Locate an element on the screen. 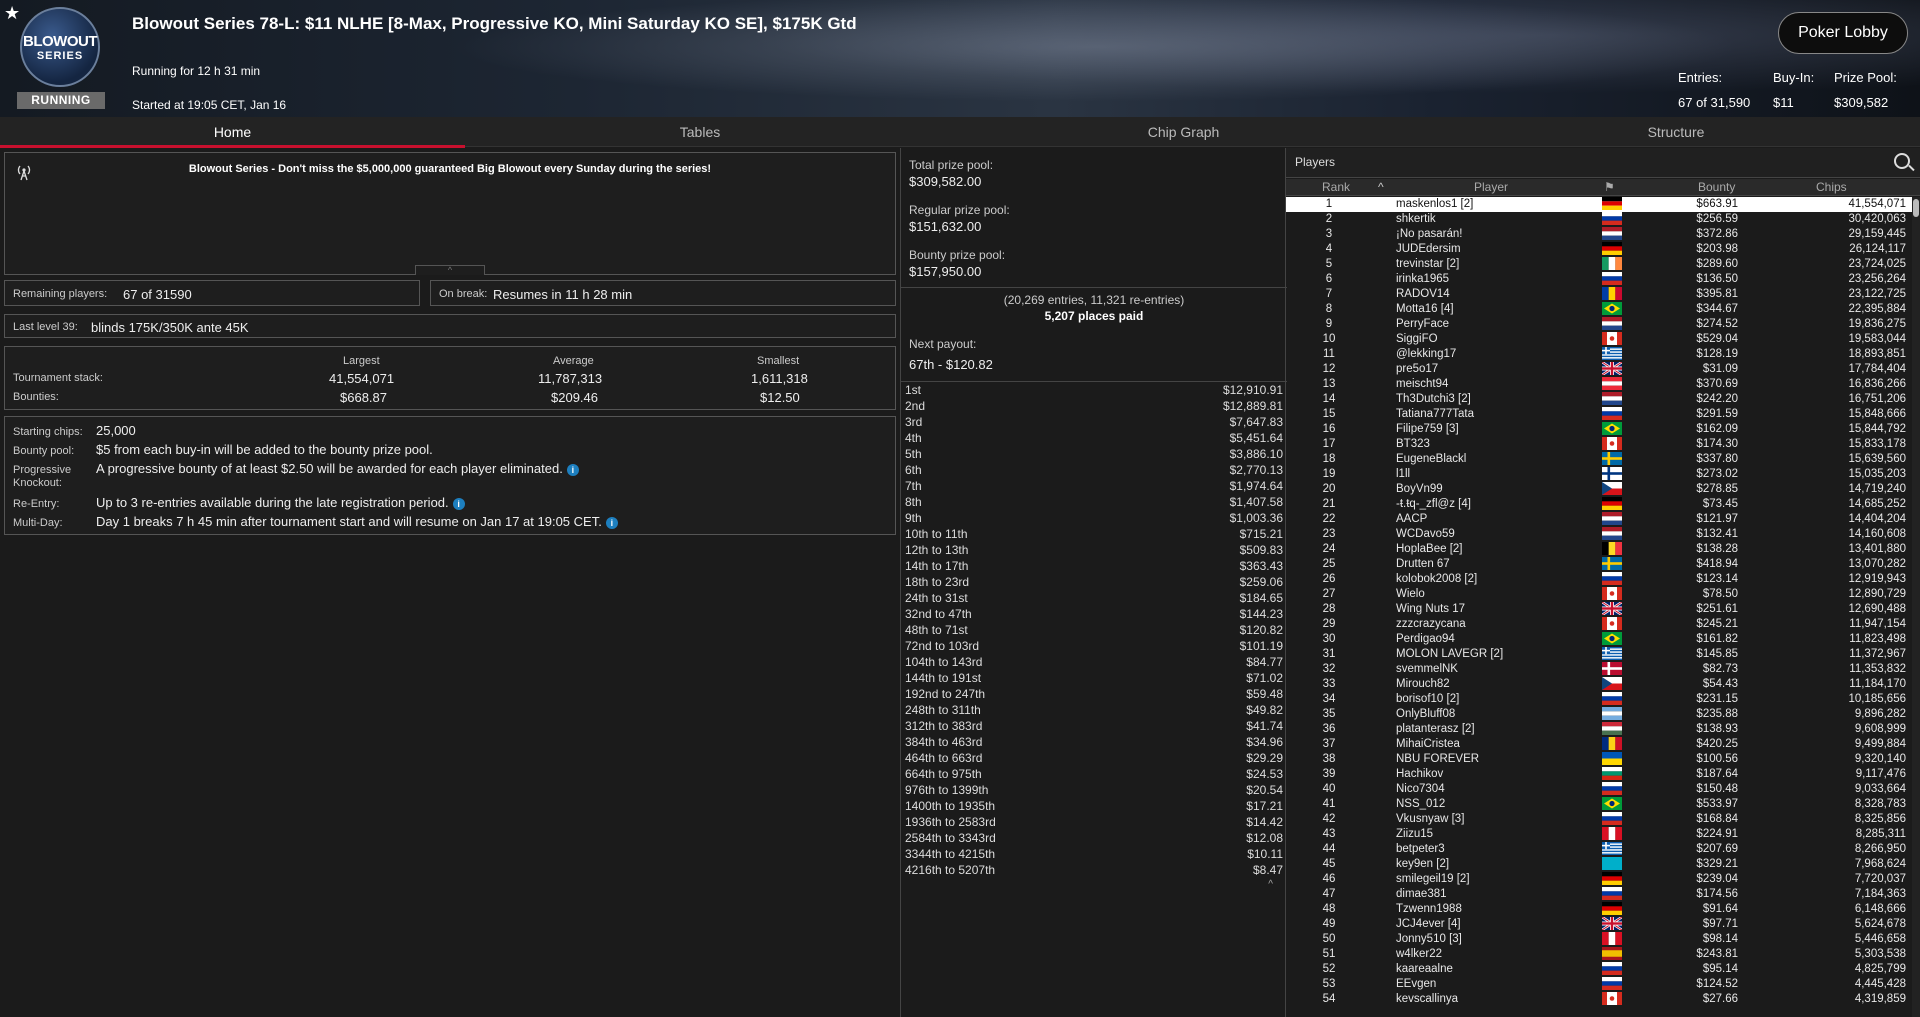 This screenshot has height=1017, width=1920. player-row: 6 irinka1965 $136.50 23,256,264 is located at coordinates (1599, 279).